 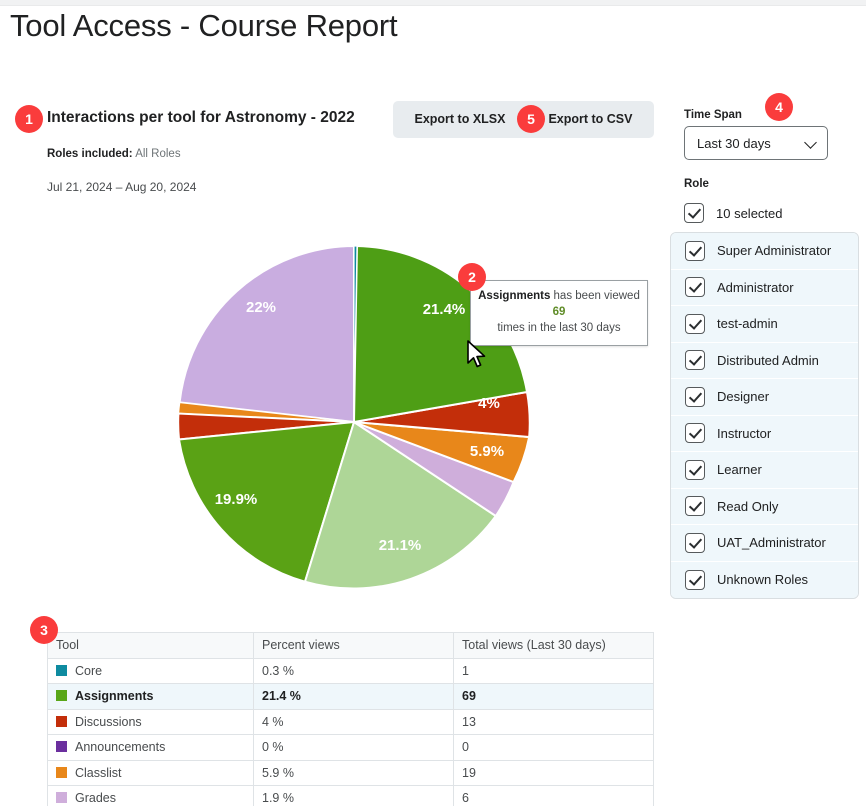 What do you see at coordinates (476, 354) in the screenshot?
I see `mouse-pointer-icon` at bounding box center [476, 354].